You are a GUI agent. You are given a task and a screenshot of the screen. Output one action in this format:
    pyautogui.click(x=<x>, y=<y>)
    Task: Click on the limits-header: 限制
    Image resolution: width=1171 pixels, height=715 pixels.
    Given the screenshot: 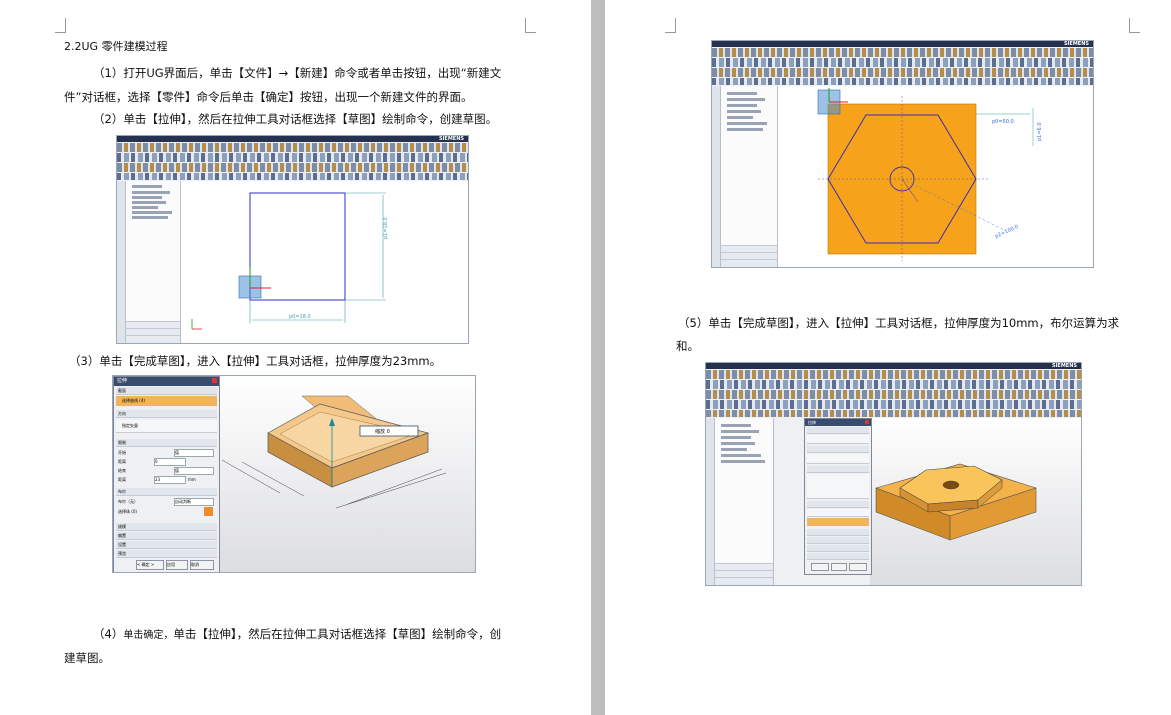 What is the action you would take?
    pyautogui.click(x=166, y=443)
    